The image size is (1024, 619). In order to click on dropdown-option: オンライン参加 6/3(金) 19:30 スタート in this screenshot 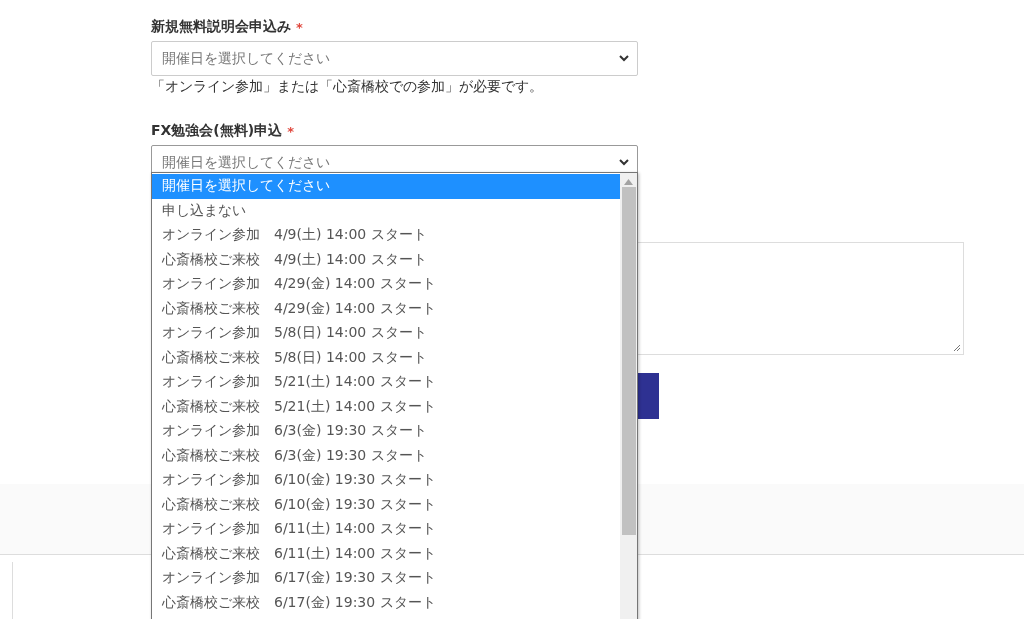, I will do `click(386, 431)`.